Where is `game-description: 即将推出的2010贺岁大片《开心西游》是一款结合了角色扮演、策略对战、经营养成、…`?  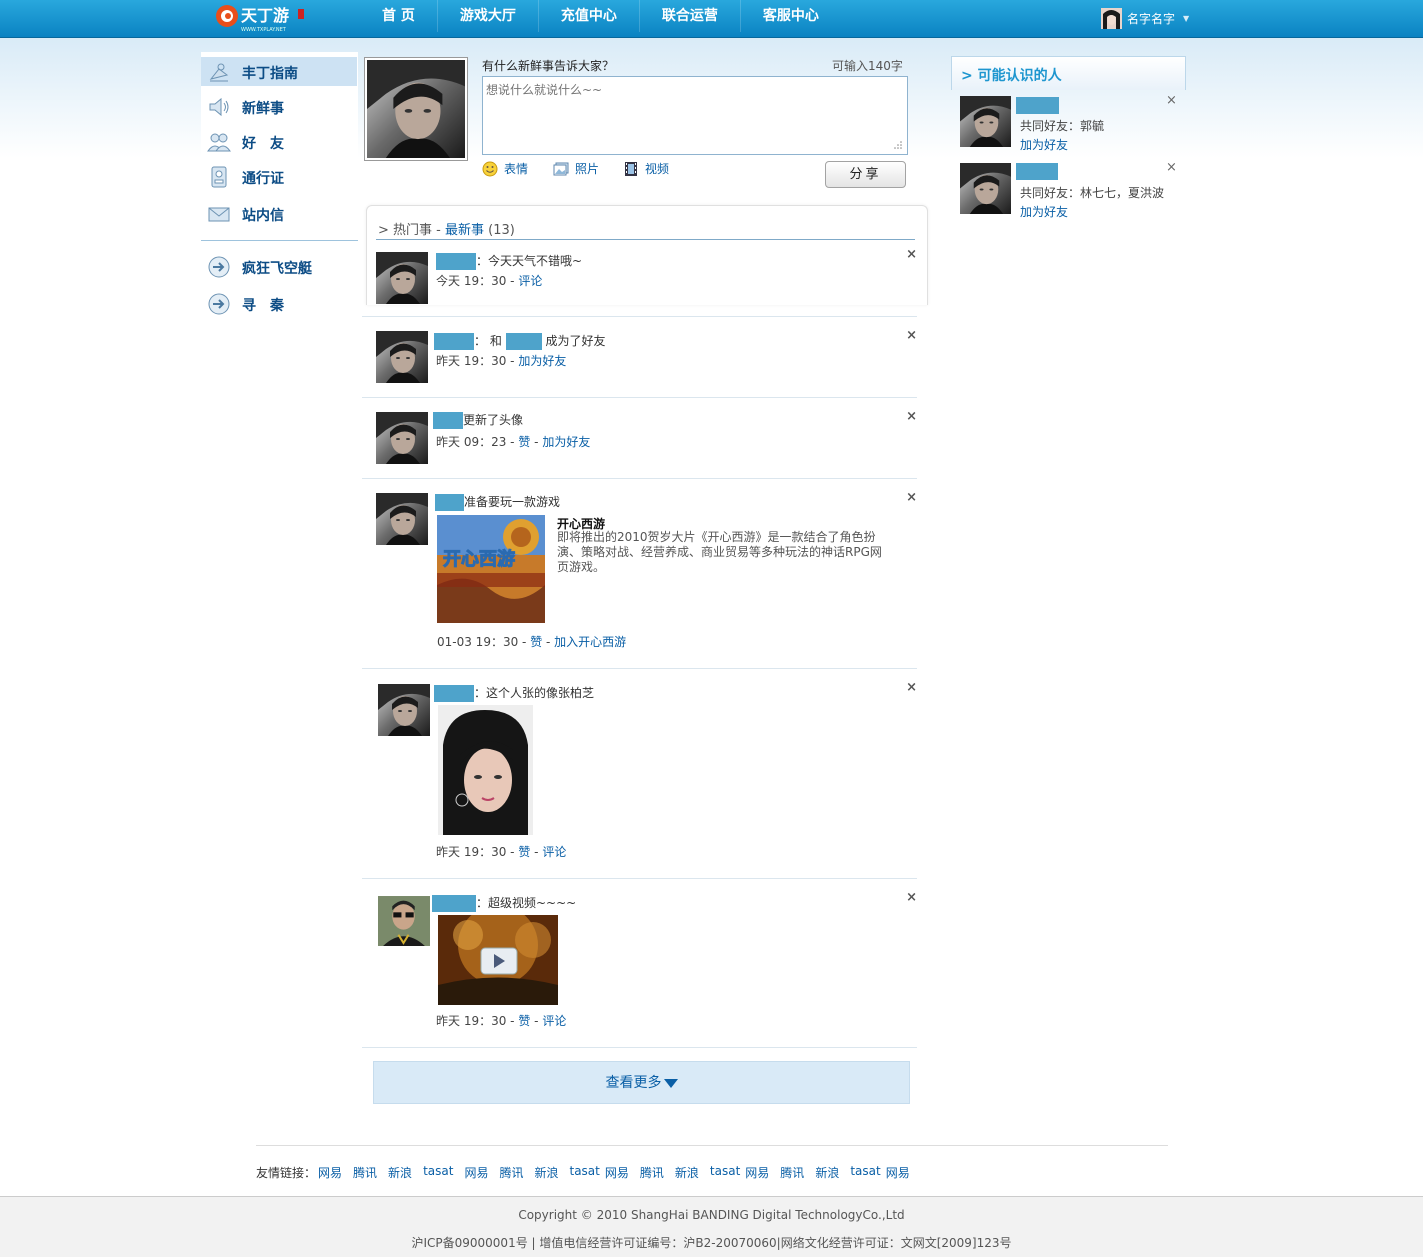
game-description: 即将推出的2010贺岁大片《开心西游》是一款结合了角色扮演、策略对战、经营养成、… is located at coordinates (719, 552).